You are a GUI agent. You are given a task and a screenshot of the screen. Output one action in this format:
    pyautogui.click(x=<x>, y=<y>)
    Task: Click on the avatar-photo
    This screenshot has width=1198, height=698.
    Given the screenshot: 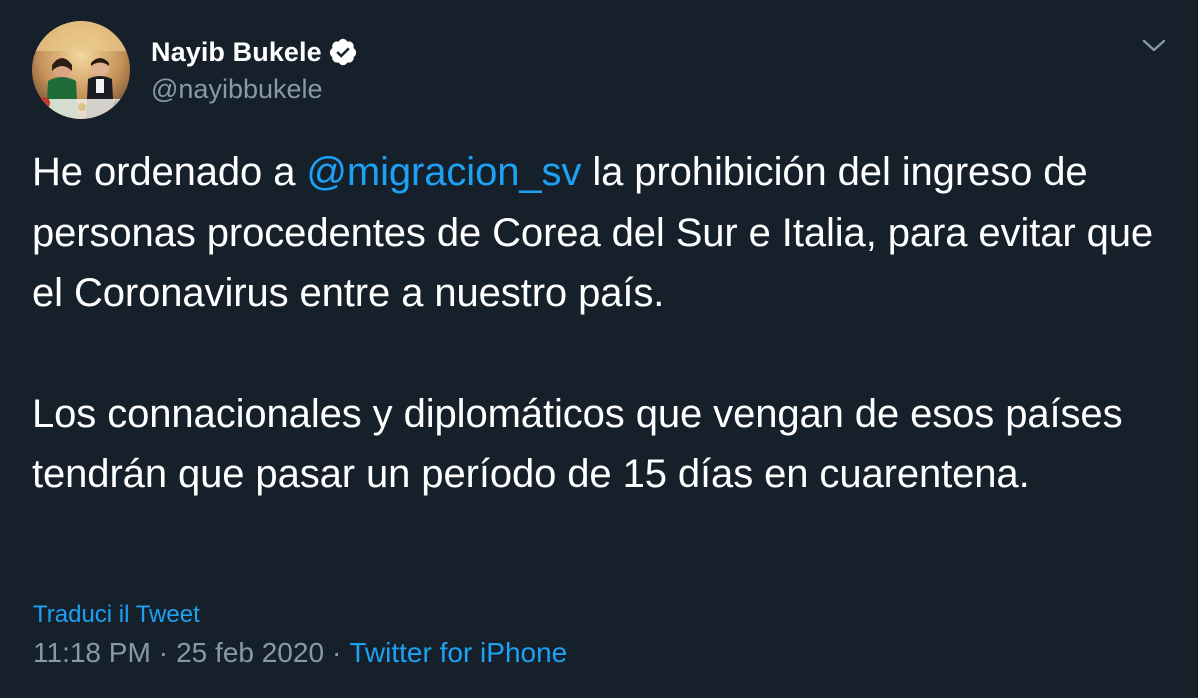 What is the action you would take?
    pyautogui.click(x=81, y=70)
    